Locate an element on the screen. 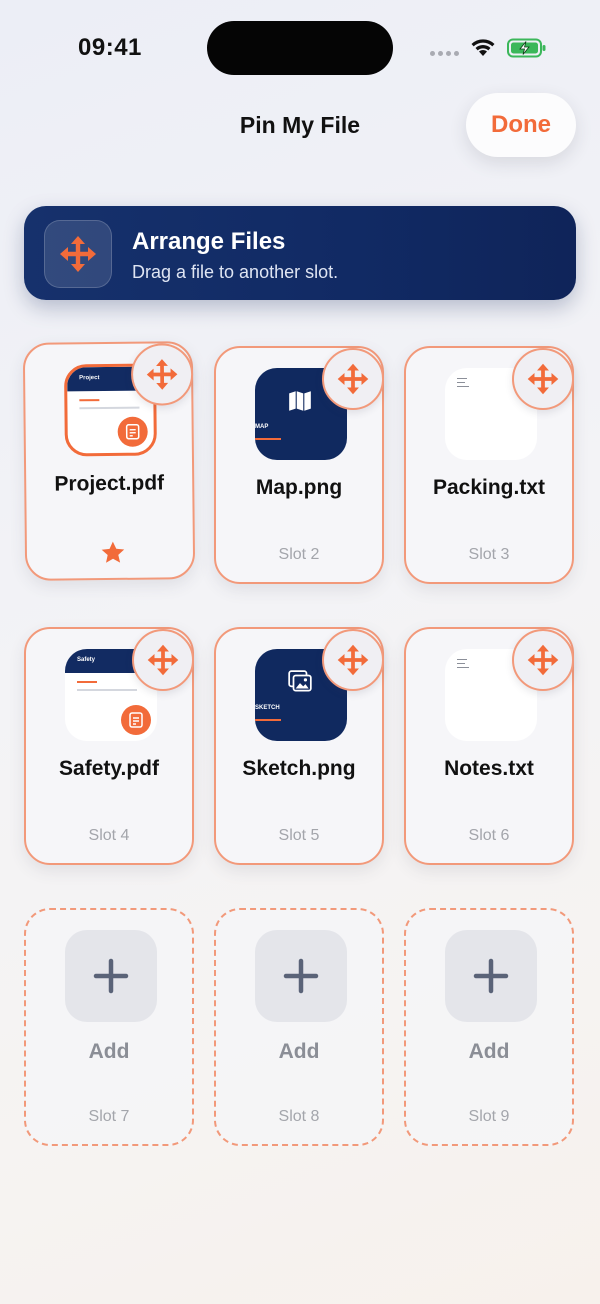 The height and width of the screenshot is (1304, 600). slot-label: Slot 6 is located at coordinates (489, 835).